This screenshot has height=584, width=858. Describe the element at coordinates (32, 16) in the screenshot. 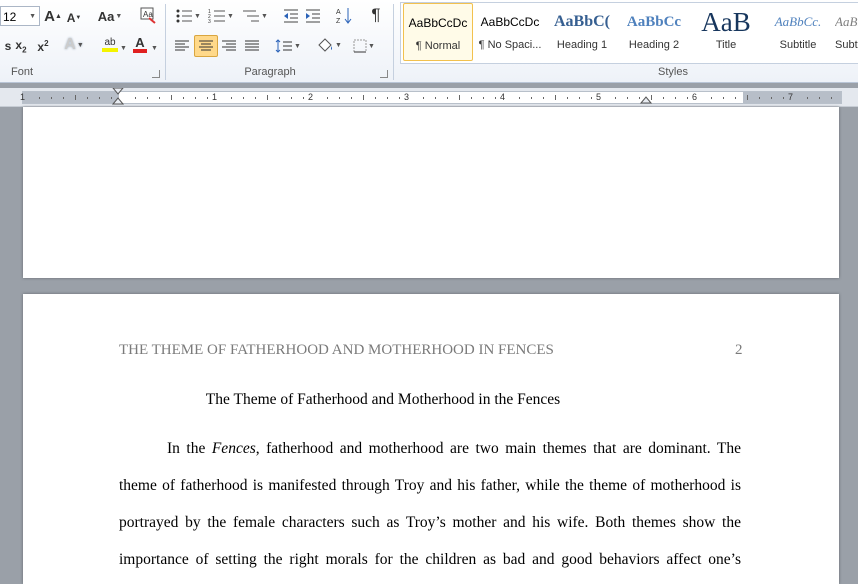

I see `chevron-down-icon: ▼` at that location.